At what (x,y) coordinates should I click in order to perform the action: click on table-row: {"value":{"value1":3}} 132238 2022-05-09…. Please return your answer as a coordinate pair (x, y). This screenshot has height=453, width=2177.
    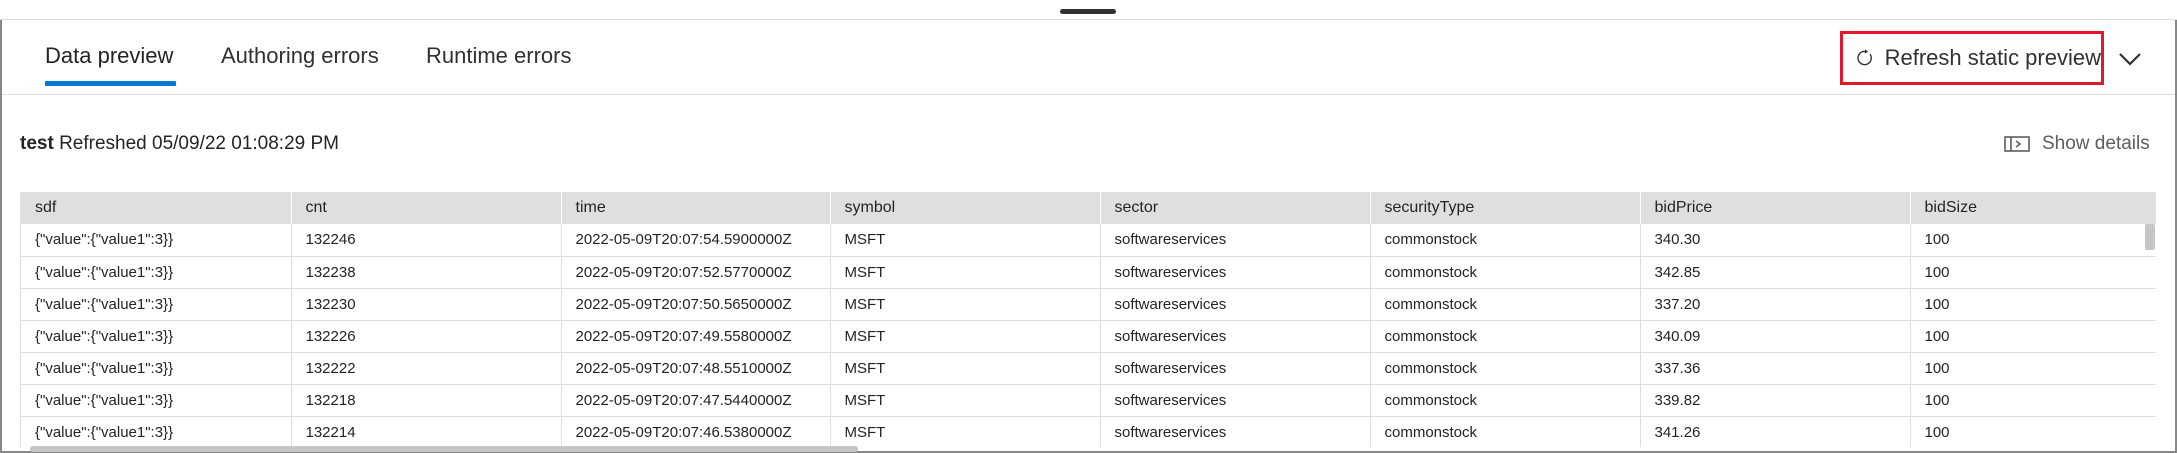
    Looking at the image, I should click on (1088, 272).